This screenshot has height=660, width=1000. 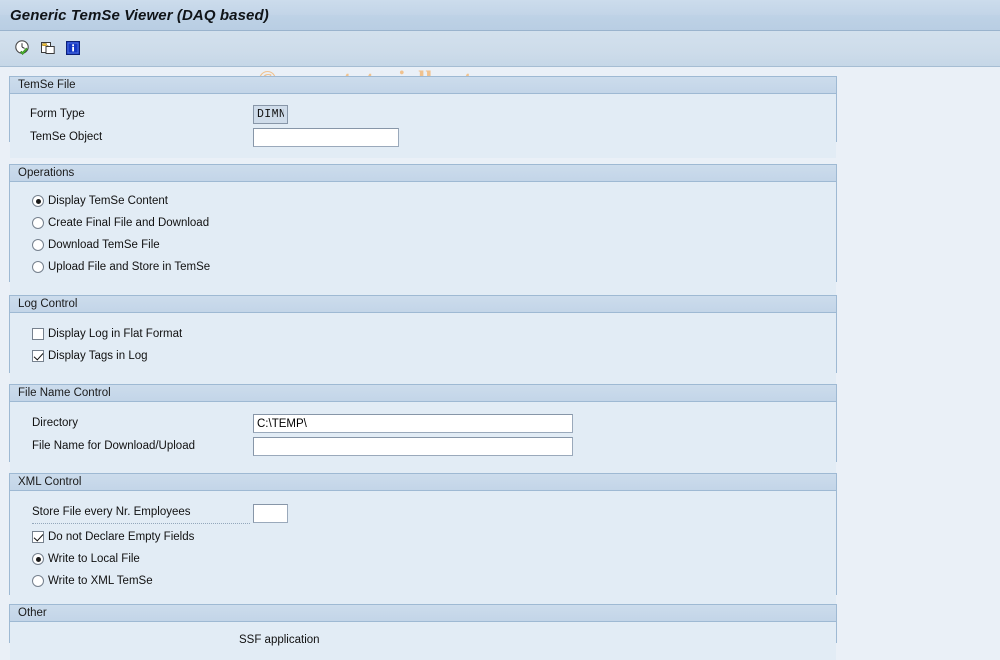 I want to click on window-title-bar: Generic TemSe Viewer (DAQ based), so click(x=500, y=15).